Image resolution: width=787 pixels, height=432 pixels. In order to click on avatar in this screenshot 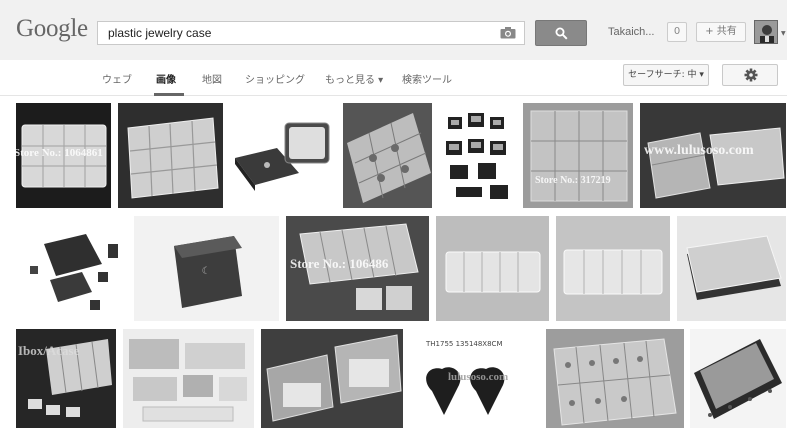, I will do `click(766, 32)`.